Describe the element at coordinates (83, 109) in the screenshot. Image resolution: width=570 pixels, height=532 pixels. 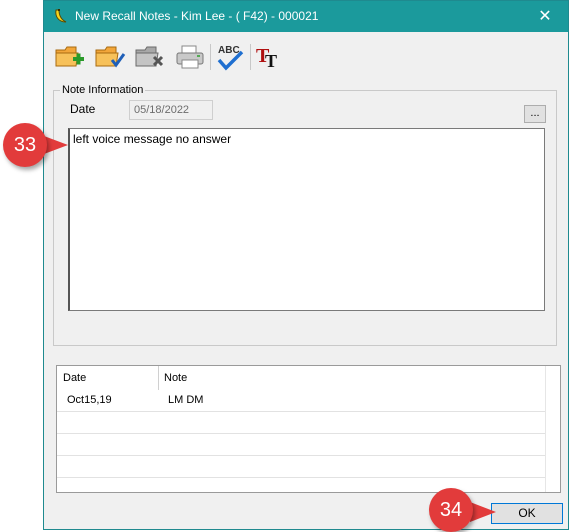
I see `date-label: Date` at that location.